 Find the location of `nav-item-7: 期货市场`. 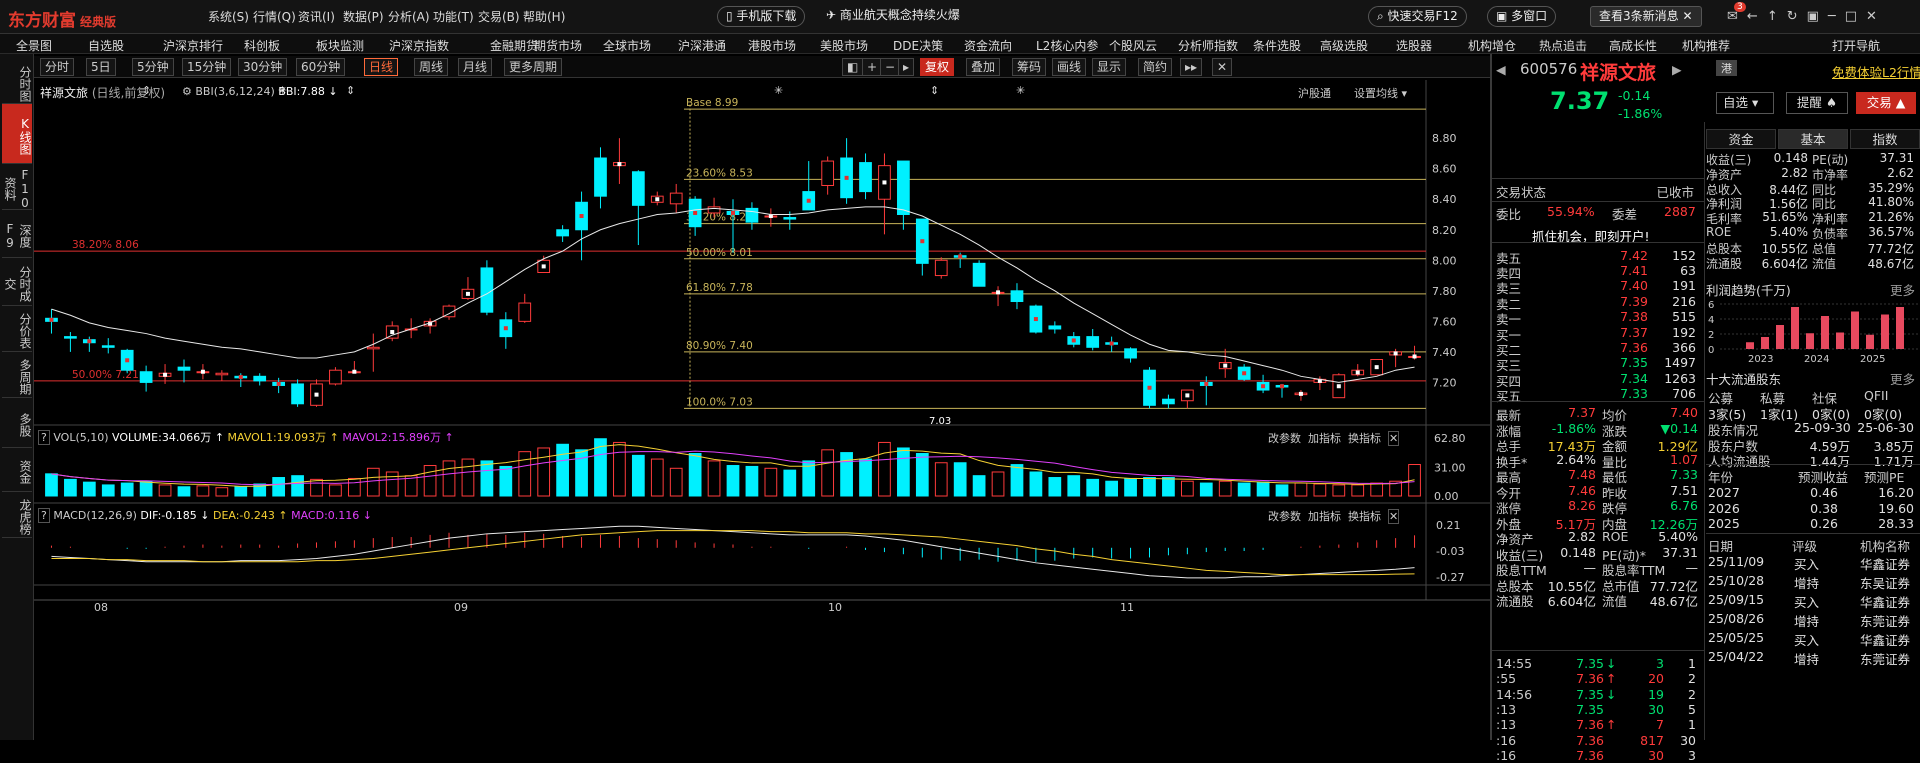

nav-item-7: 期货市场 is located at coordinates (558, 45).